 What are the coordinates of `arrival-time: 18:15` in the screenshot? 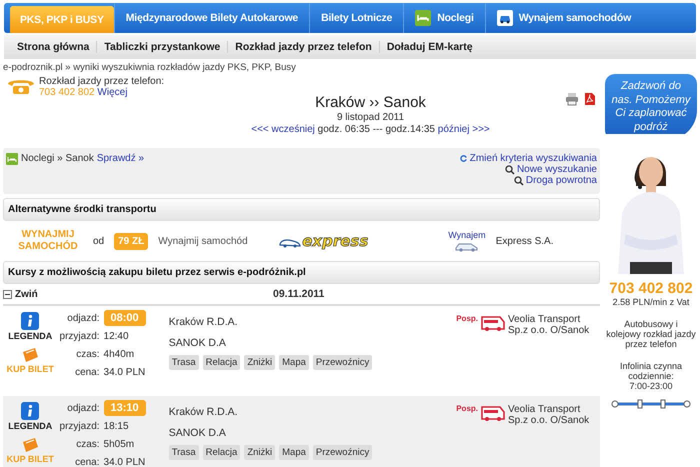 It's located at (117, 426).